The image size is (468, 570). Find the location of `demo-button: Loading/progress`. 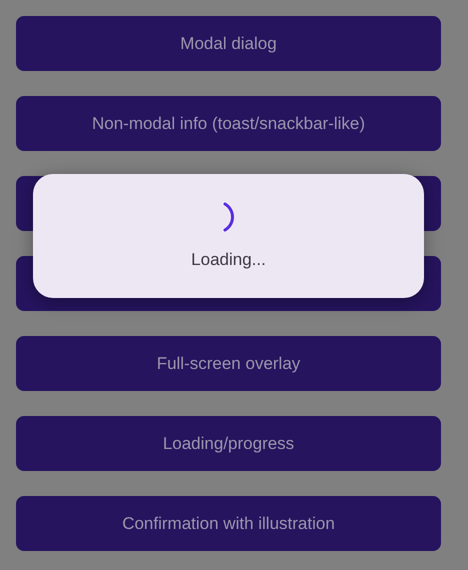

demo-button: Loading/progress is located at coordinates (228, 443).